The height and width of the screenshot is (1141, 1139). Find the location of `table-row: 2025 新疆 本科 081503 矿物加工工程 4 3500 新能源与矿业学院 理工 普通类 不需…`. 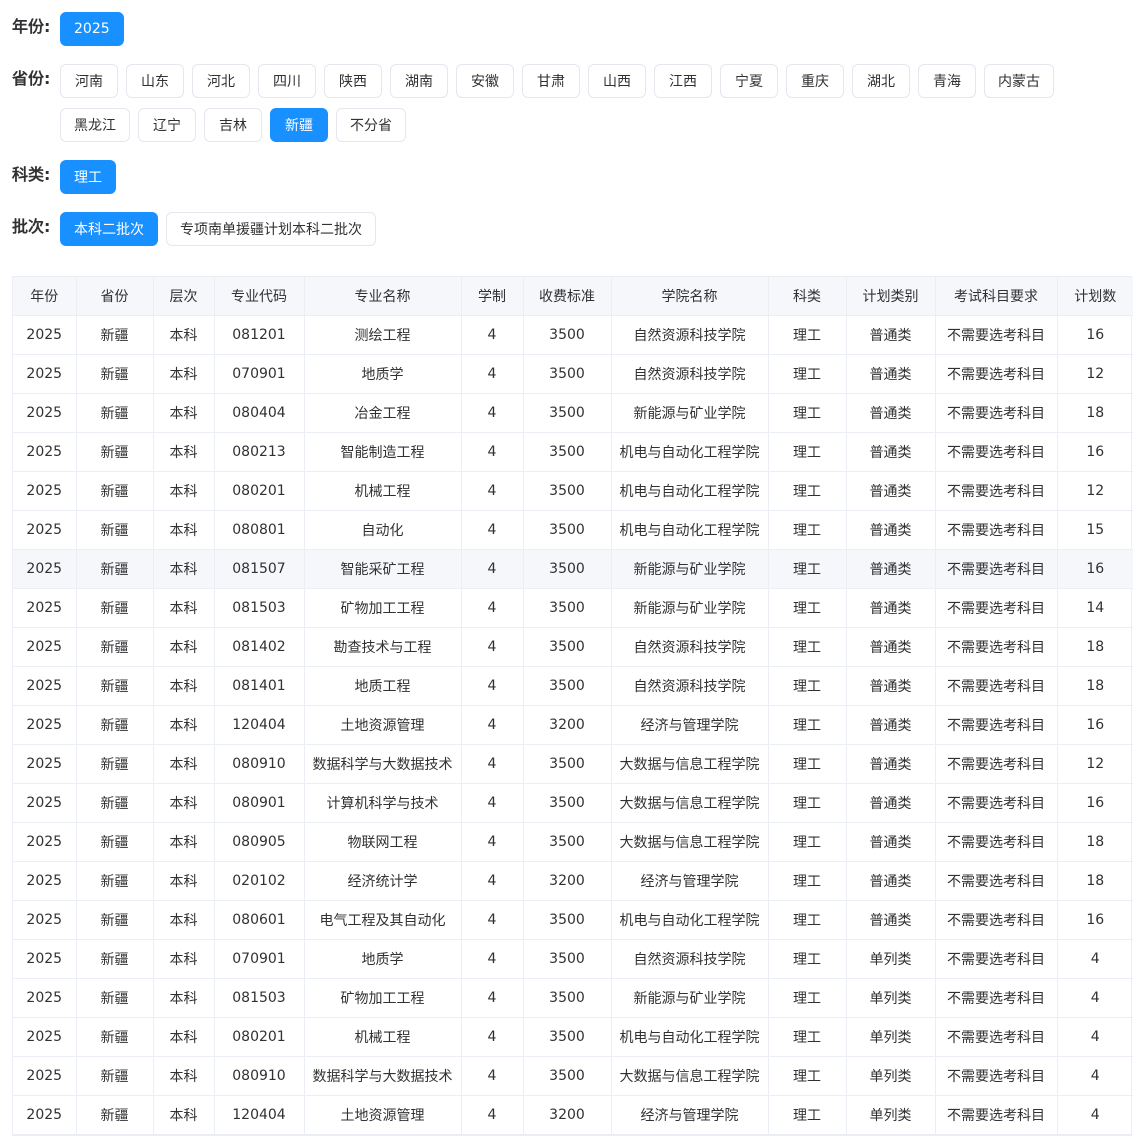

table-row: 2025 新疆 本科 081503 矿物加工工程 4 3500 新能源与矿业学院 理工 普通类 不需… is located at coordinates (573, 608).